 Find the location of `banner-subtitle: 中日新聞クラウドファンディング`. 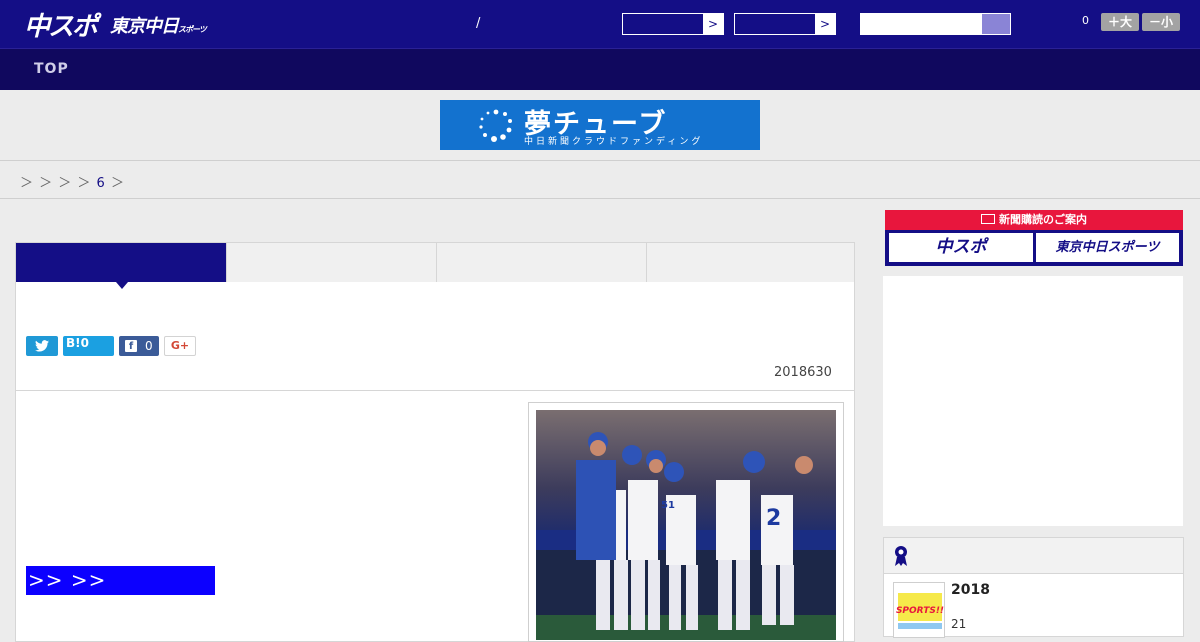

banner-subtitle: 中日新聞クラウドファンディング is located at coordinates (614, 142).